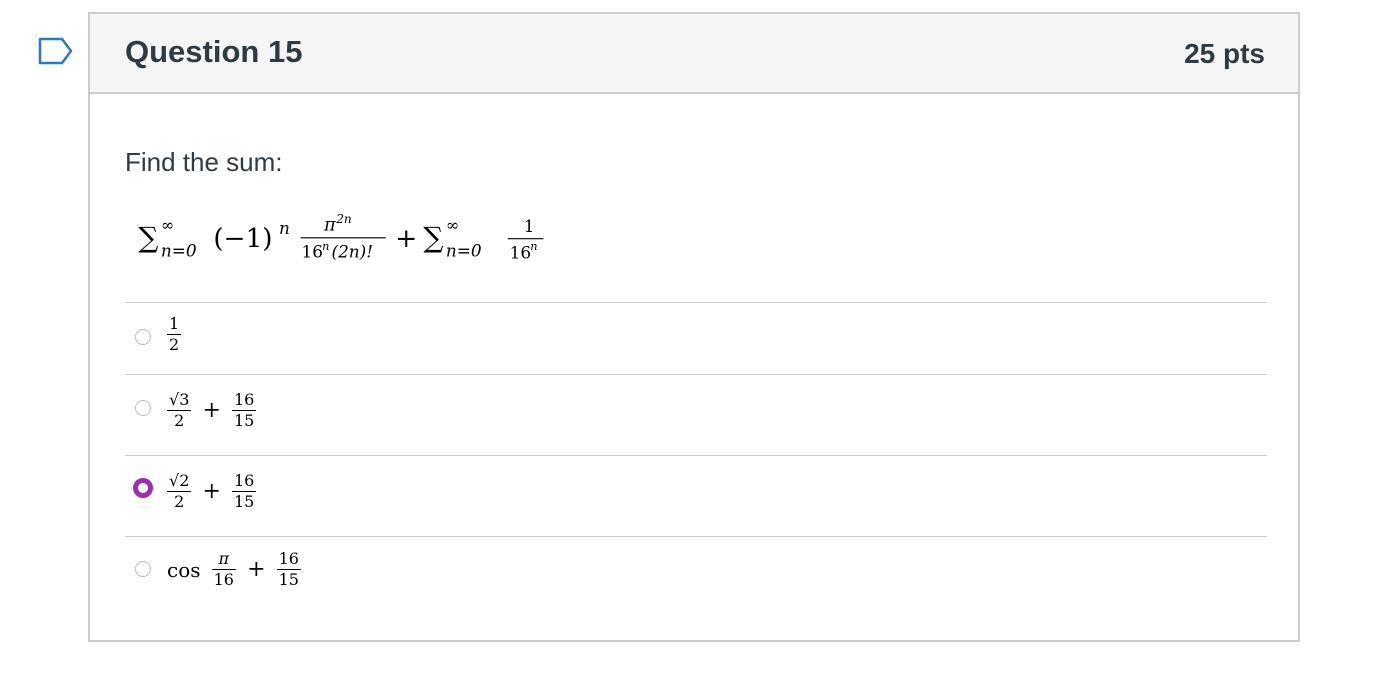 Image resolution: width=1374 pixels, height=674 pixels. Describe the element at coordinates (174, 334) in the screenshot. I see `answer-1-math: 1 2` at that location.